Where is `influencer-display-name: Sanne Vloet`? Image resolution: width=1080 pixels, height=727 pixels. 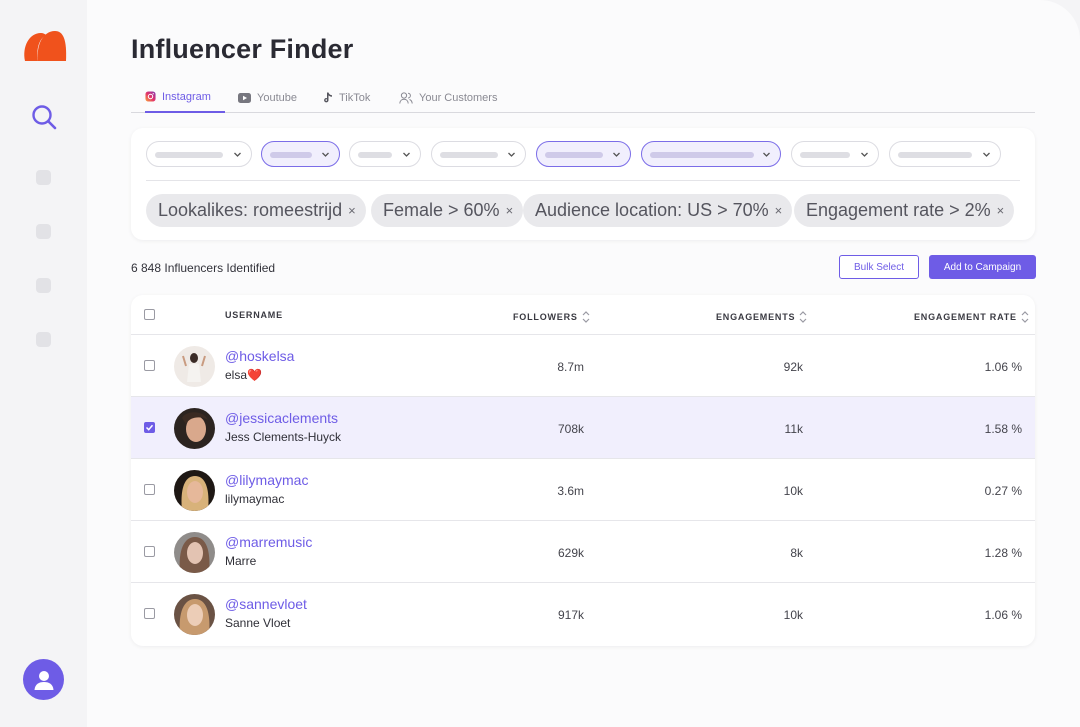 influencer-display-name: Sanne Vloet is located at coordinates (258, 623).